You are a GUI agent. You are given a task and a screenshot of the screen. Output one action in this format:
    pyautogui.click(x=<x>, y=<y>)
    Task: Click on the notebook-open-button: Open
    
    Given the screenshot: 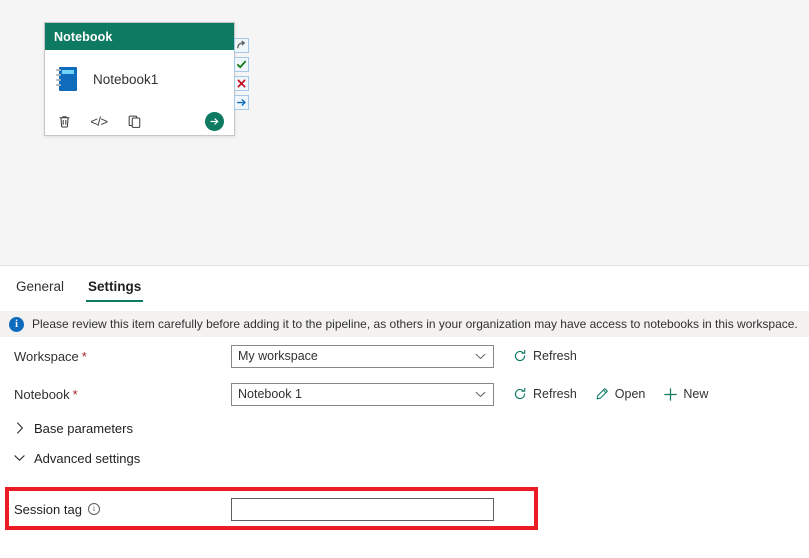 What is the action you would take?
    pyautogui.click(x=620, y=394)
    